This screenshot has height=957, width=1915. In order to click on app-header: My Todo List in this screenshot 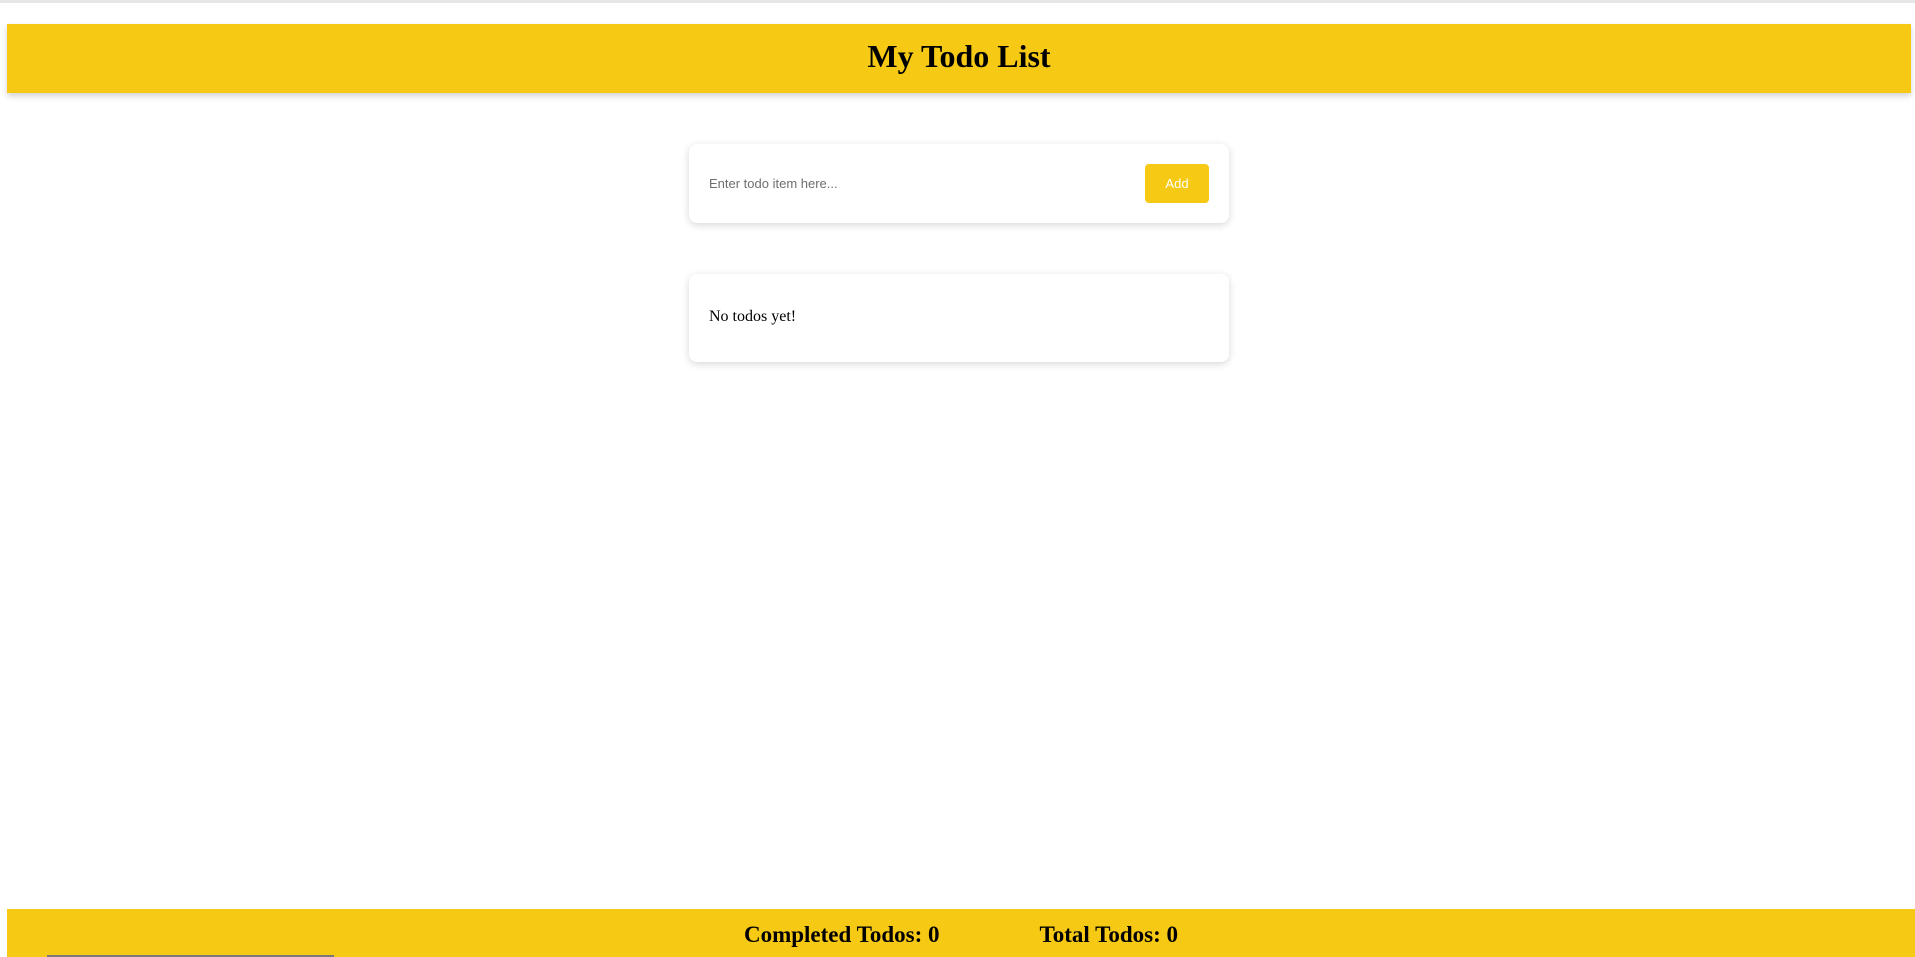, I will do `click(959, 58)`.